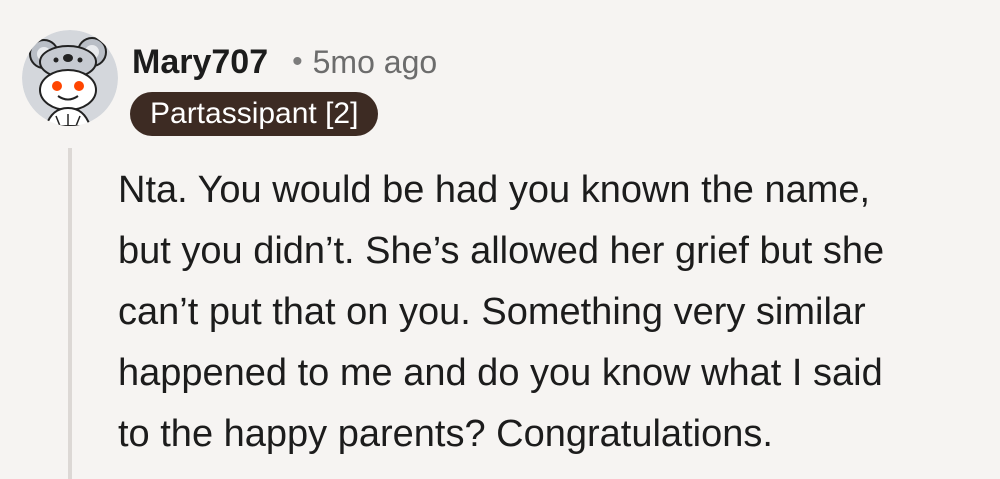  What do you see at coordinates (375, 62) in the screenshot?
I see `comment-timestamp: 5mo ago` at bounding box center [375, 62].